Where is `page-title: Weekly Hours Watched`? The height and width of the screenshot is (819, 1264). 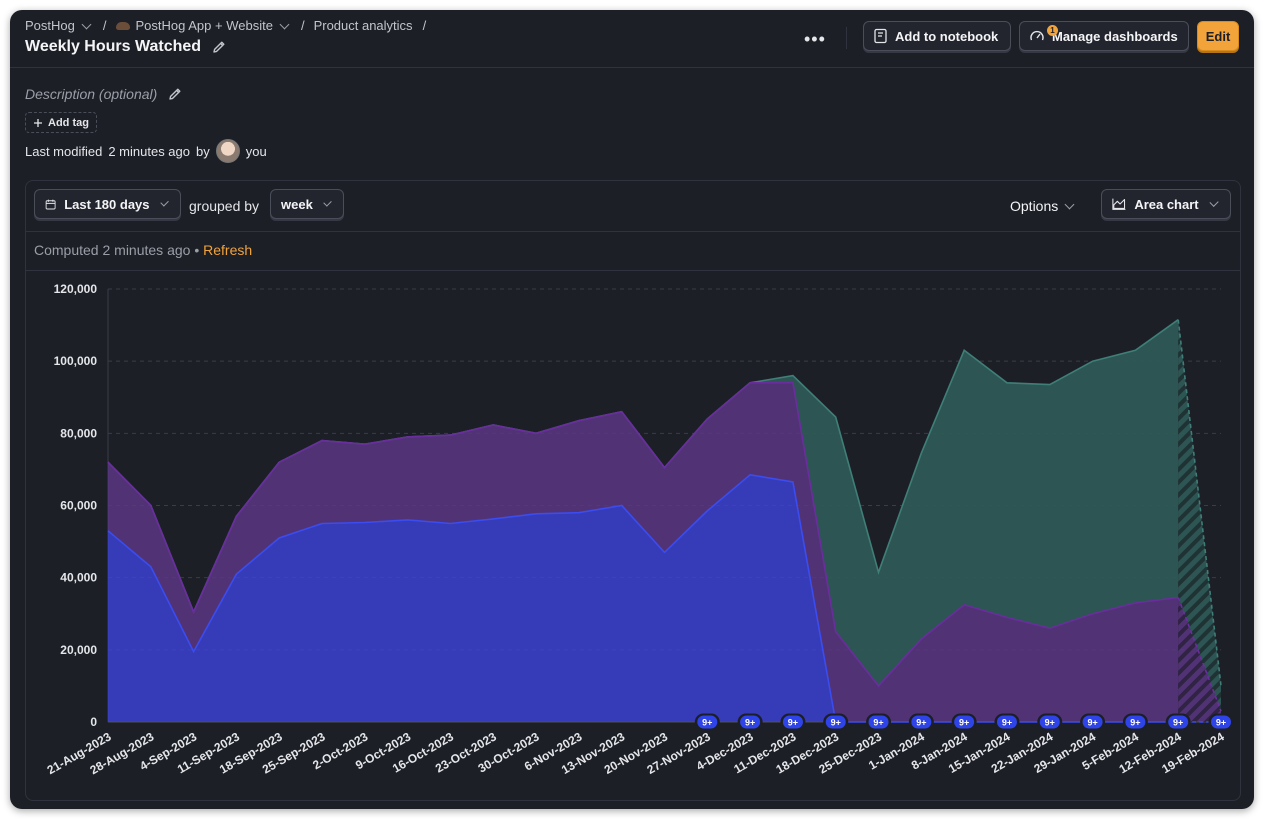
page-title: Weekly Hours Watched is located at coordinates (126, 47).